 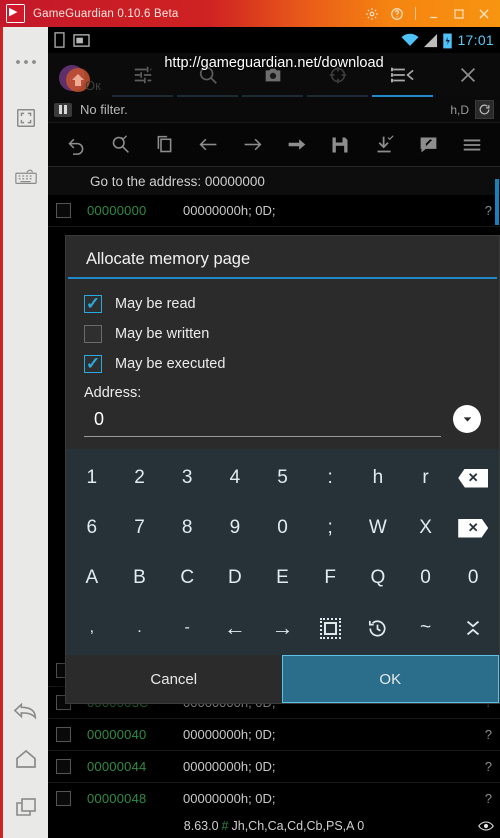 What do you see at coordinates (426, 528) in the screenshot?
I see `key-x: X` at bounding box center [426, 528].